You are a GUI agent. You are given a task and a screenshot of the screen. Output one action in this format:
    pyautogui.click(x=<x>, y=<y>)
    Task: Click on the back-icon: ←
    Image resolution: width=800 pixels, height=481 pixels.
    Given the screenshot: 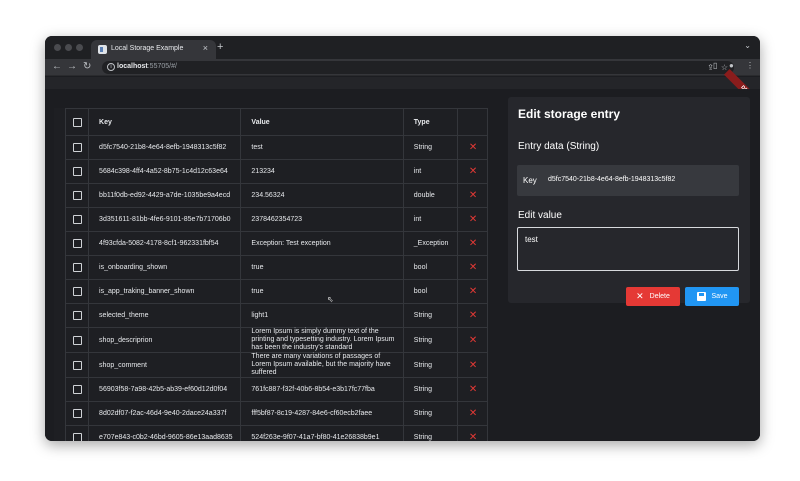 What is the action you would take?
    pyautogui.click(x=57, y=66)
    